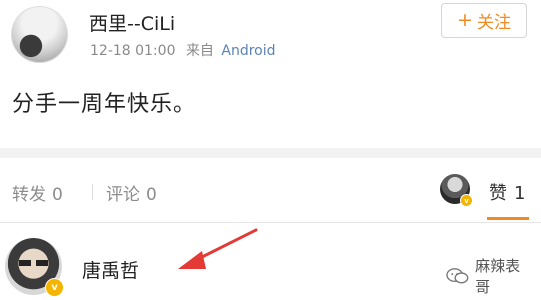 The image size is (541, 300). What do you see at coordinates (151, 195) in the screenshot?
I see `comment-count: 0` at bounding box center [151, 195].